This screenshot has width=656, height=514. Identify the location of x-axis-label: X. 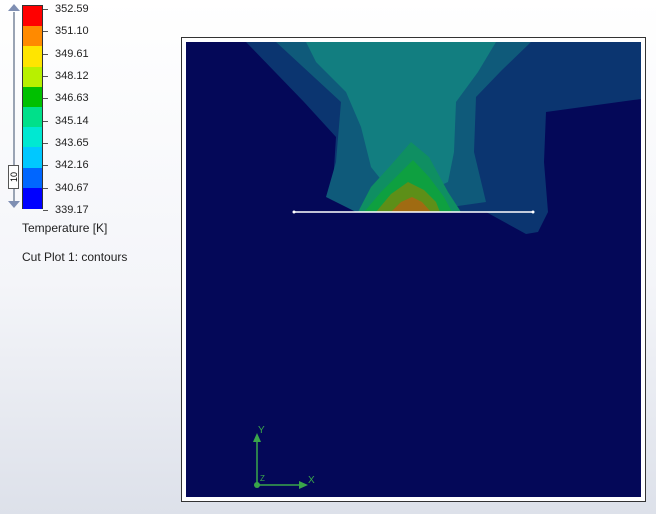
(311, 480).